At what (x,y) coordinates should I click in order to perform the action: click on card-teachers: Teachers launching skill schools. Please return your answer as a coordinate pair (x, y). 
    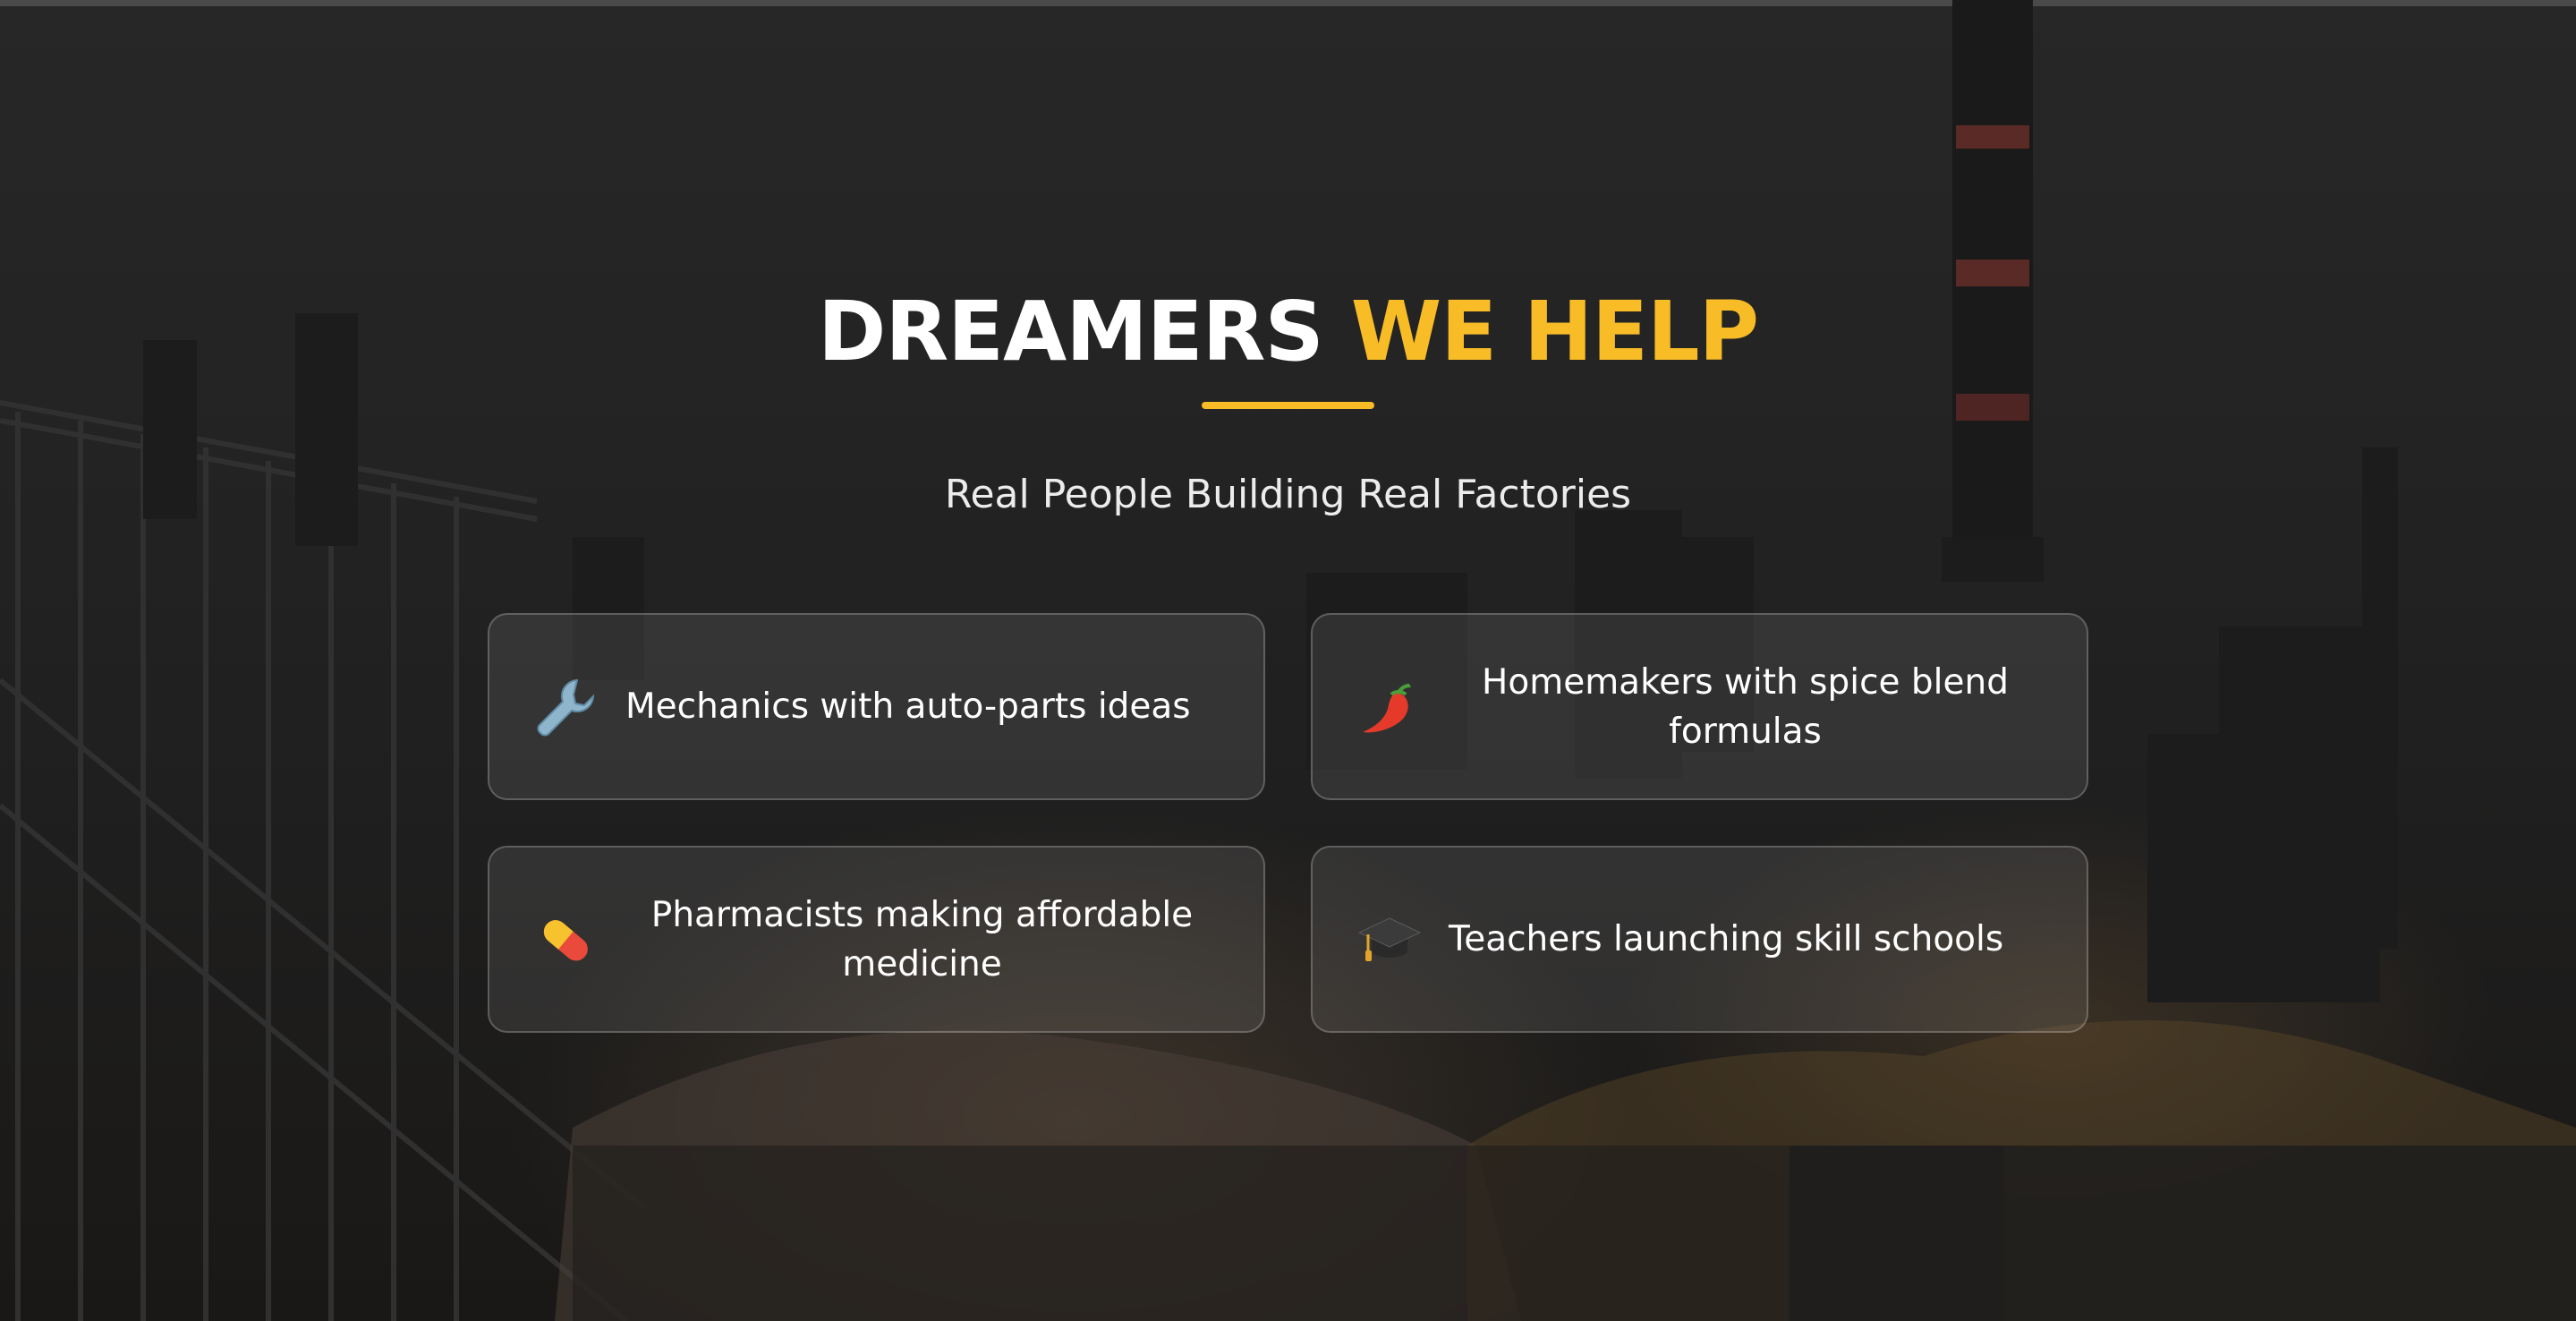
    Looking at the image, I should click on (1699, 939).